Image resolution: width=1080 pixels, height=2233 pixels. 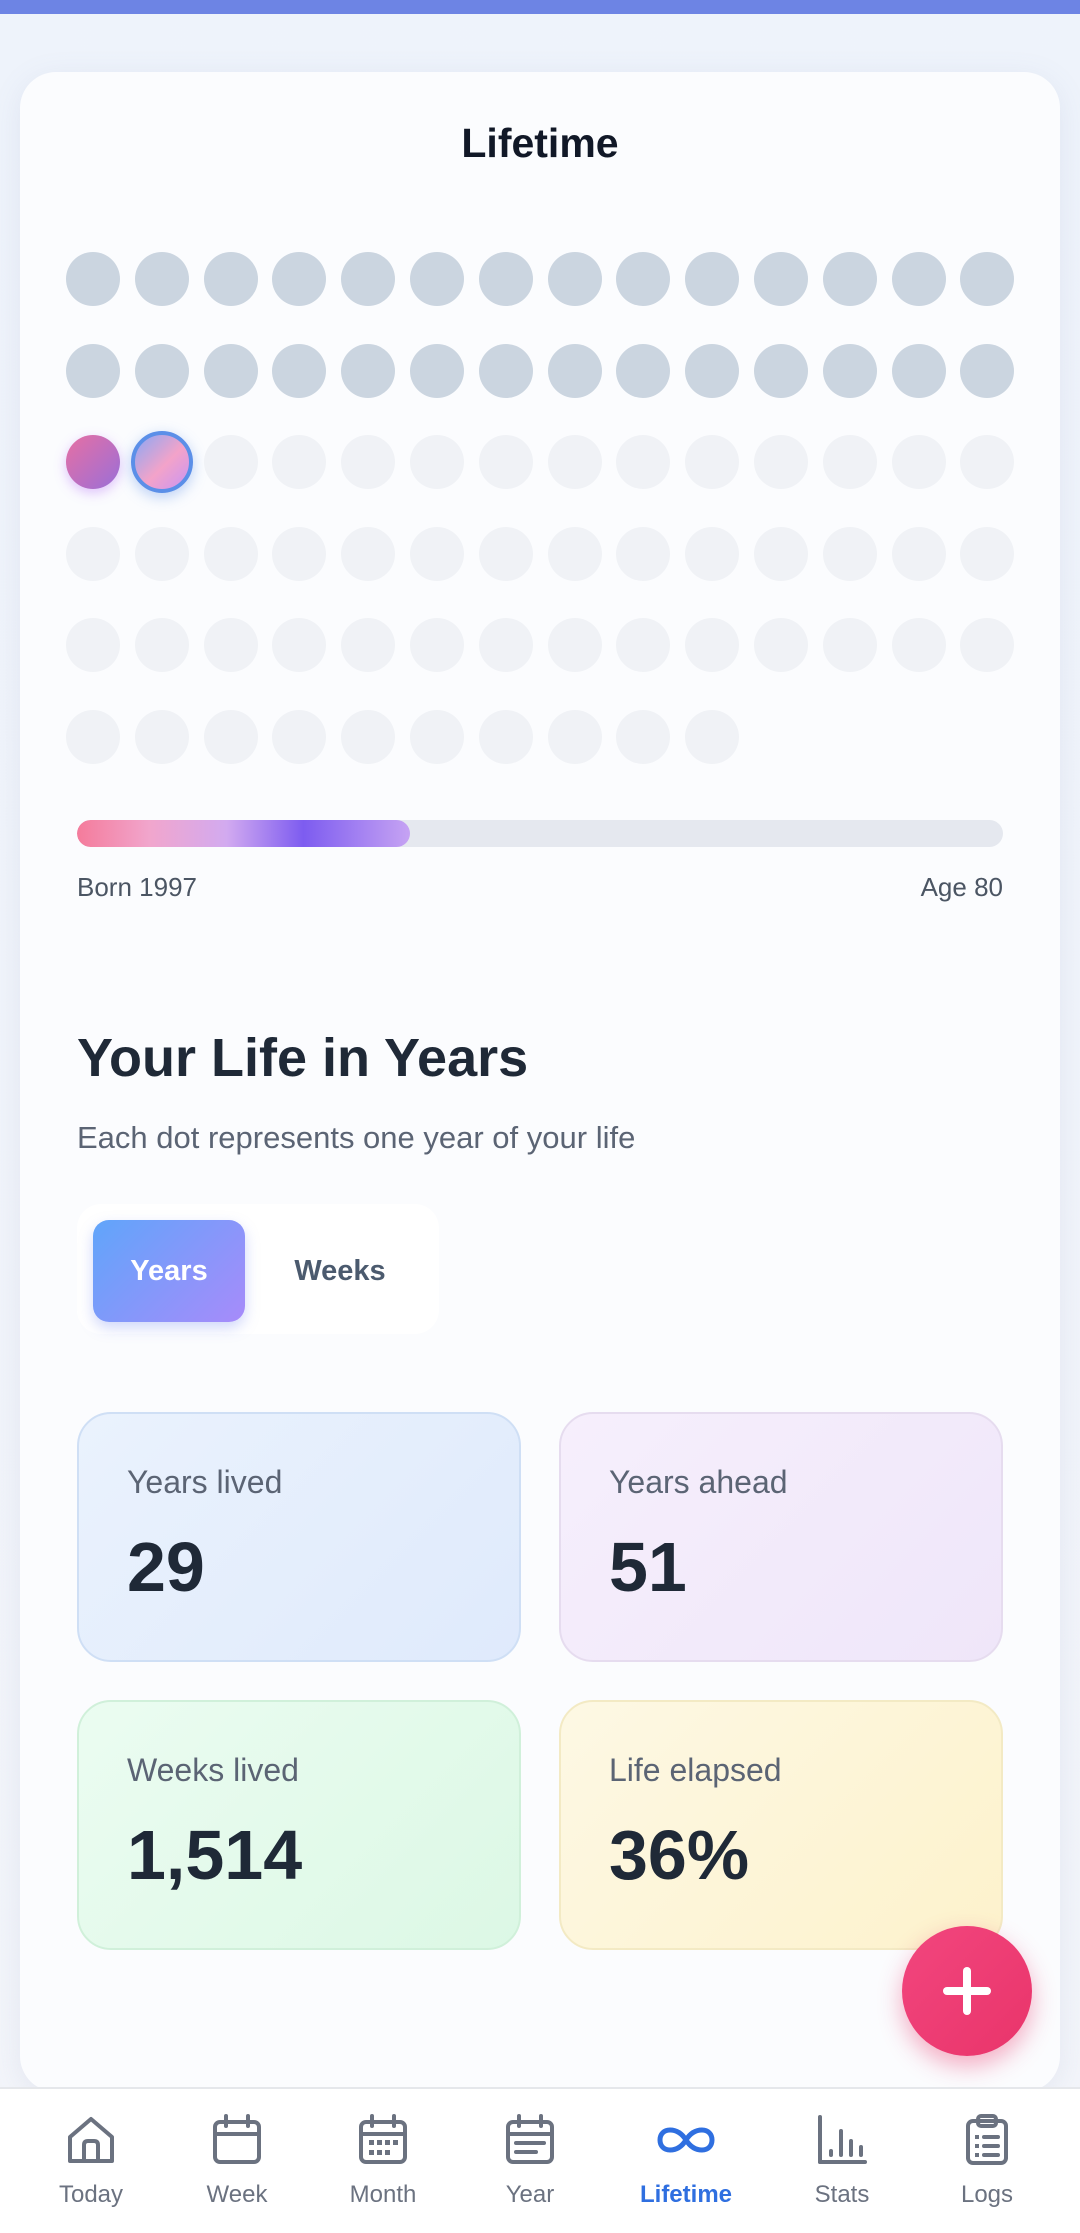 What do you see at coordinates (91, 2194) in the screenshot?
I see `nav-label: Today` at bounding box center [91, 2194].